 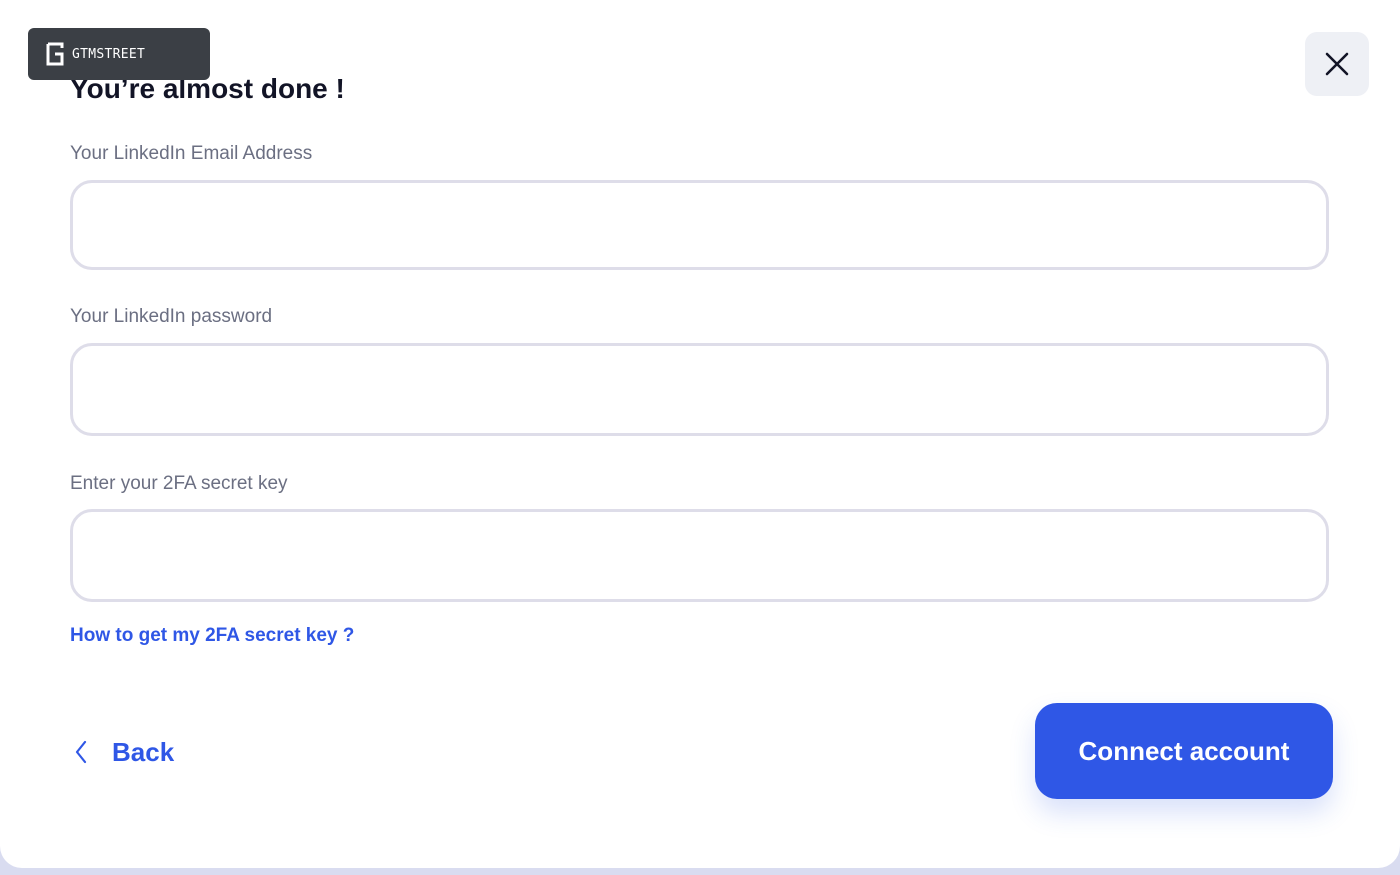 What do you see at coordinates (699, 555) in the screenshot?
I see `secret-key-field` at bounding box center [699, 555].